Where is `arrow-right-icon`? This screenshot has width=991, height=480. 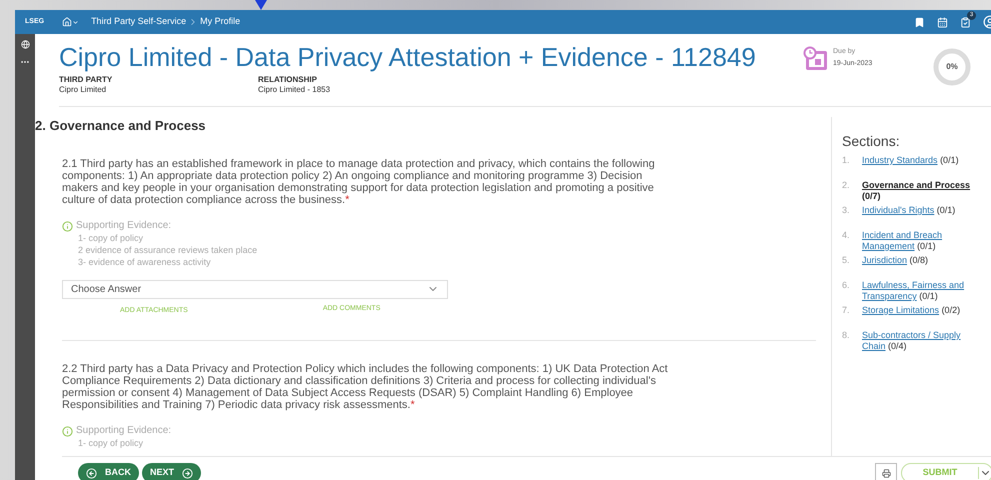
arrow-right-icon is located at coordinates (188, 473).